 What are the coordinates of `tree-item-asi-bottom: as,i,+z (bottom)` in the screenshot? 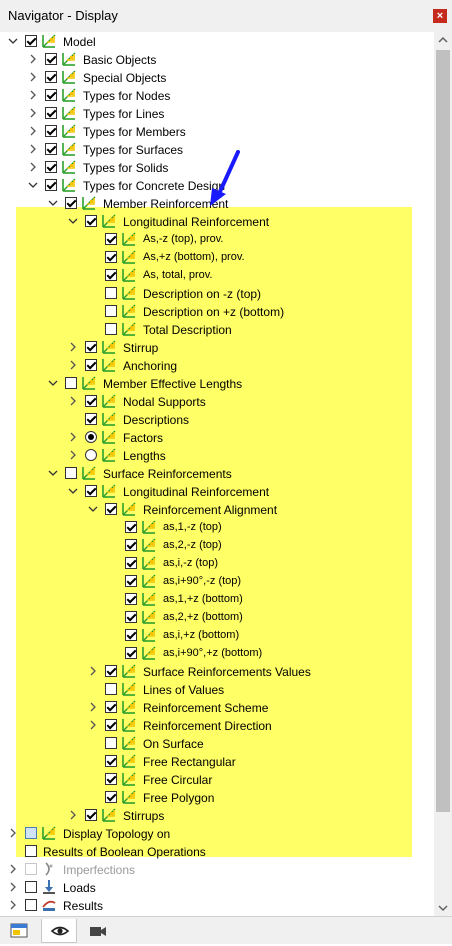 It's located at (217, 636).